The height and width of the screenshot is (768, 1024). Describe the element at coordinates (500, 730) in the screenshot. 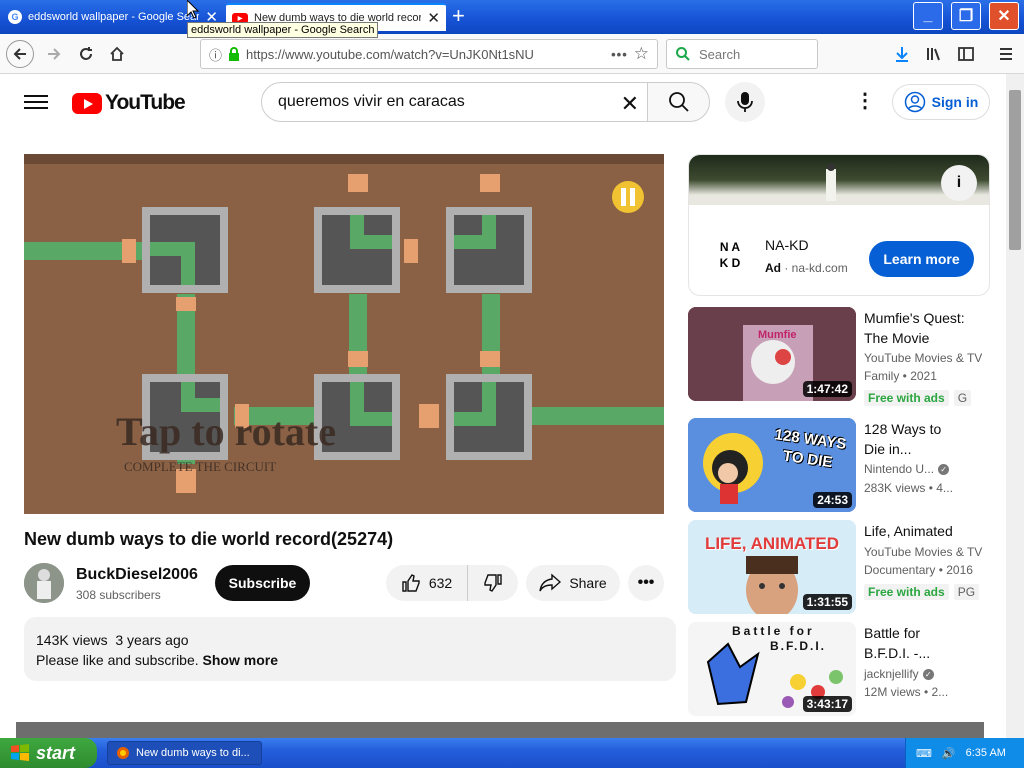

I see `horizontal-scrollbar` at that location.